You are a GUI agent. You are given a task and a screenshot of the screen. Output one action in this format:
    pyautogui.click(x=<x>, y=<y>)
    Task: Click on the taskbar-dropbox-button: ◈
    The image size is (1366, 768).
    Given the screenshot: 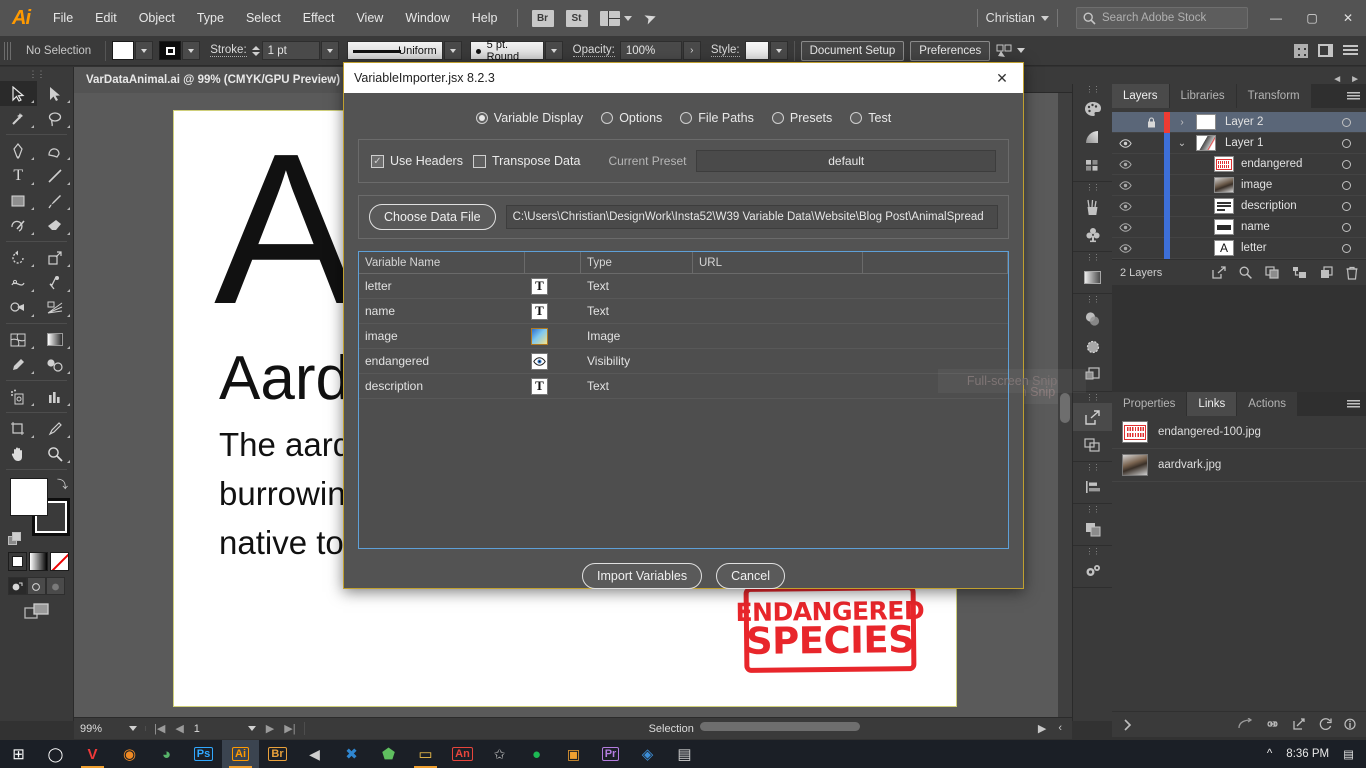 What is the action you would take?
    pyautogui.click(x=647, y=754)
    